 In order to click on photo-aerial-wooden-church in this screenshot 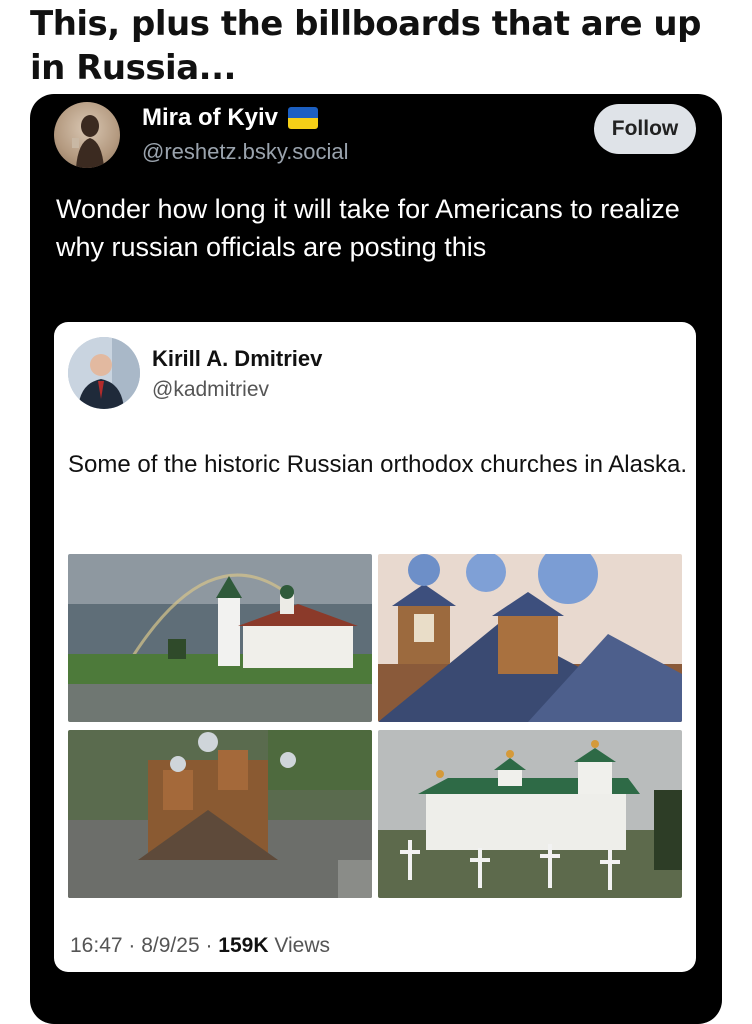, I will do `click(220, 814)`.